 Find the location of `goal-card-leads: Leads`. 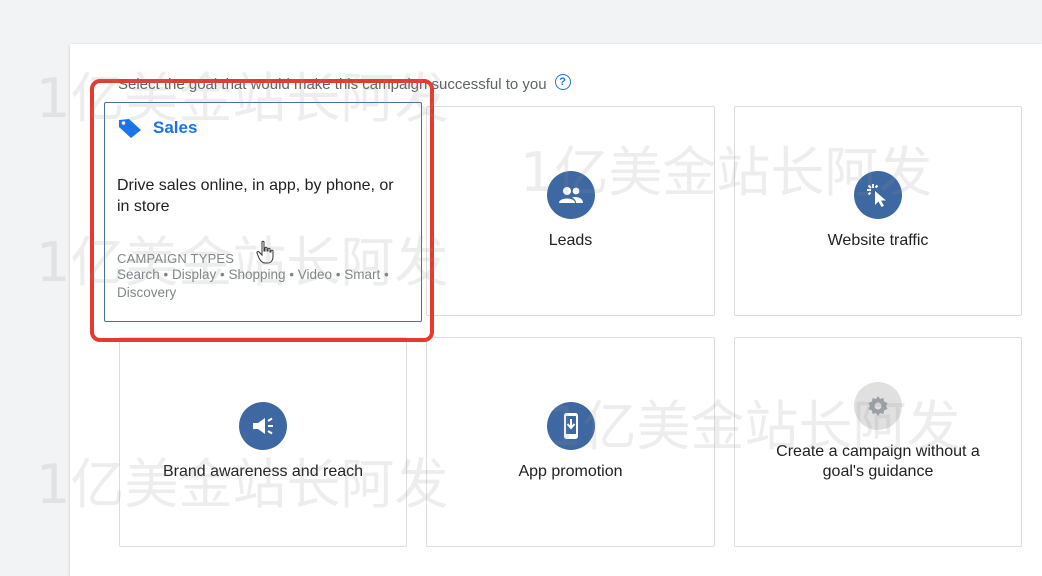

goal-card-leads: Leads is located at coordinates (570, 211).